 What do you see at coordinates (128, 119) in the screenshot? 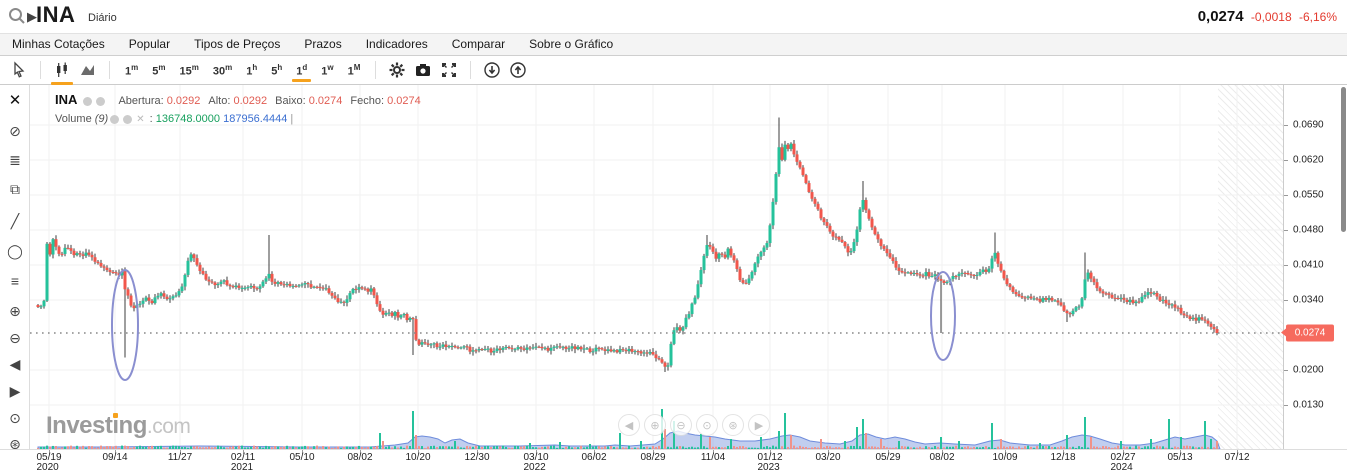
I see `volume-settings-icon` at bounding box center [128, 119].